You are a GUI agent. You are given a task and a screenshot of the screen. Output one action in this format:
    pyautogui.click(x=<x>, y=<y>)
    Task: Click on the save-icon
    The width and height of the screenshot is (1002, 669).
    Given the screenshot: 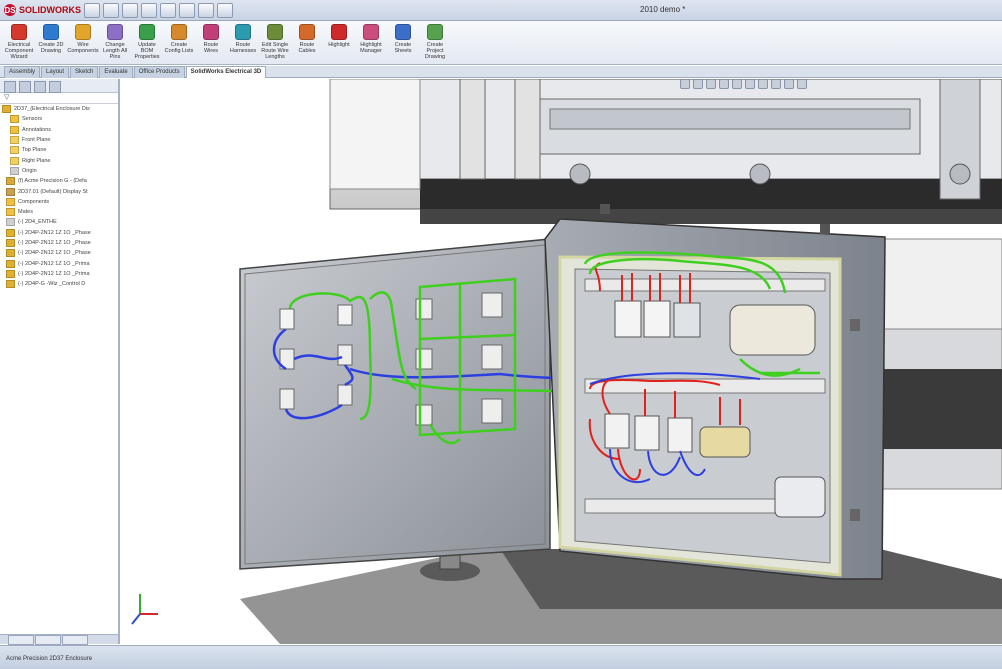 What is the action you would take?
    pyautogui.click(x=130, y=10)
    